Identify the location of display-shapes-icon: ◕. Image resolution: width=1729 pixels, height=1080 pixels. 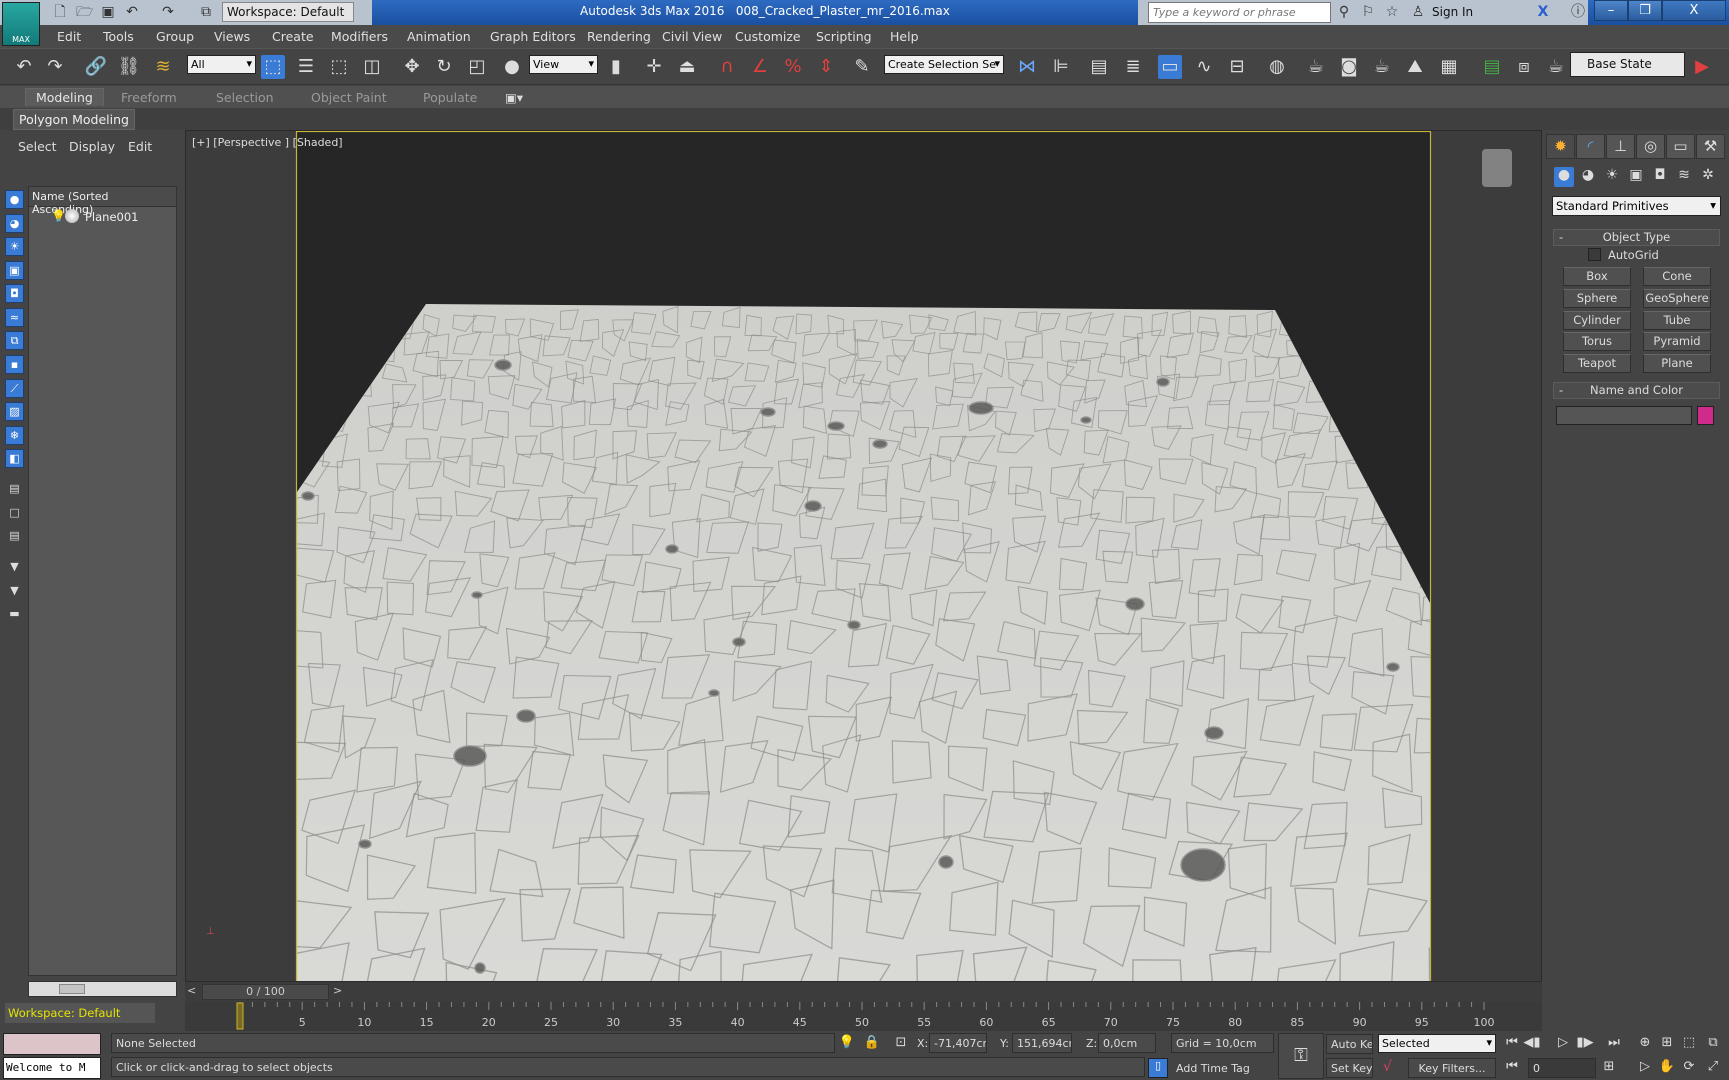
(14, 223).